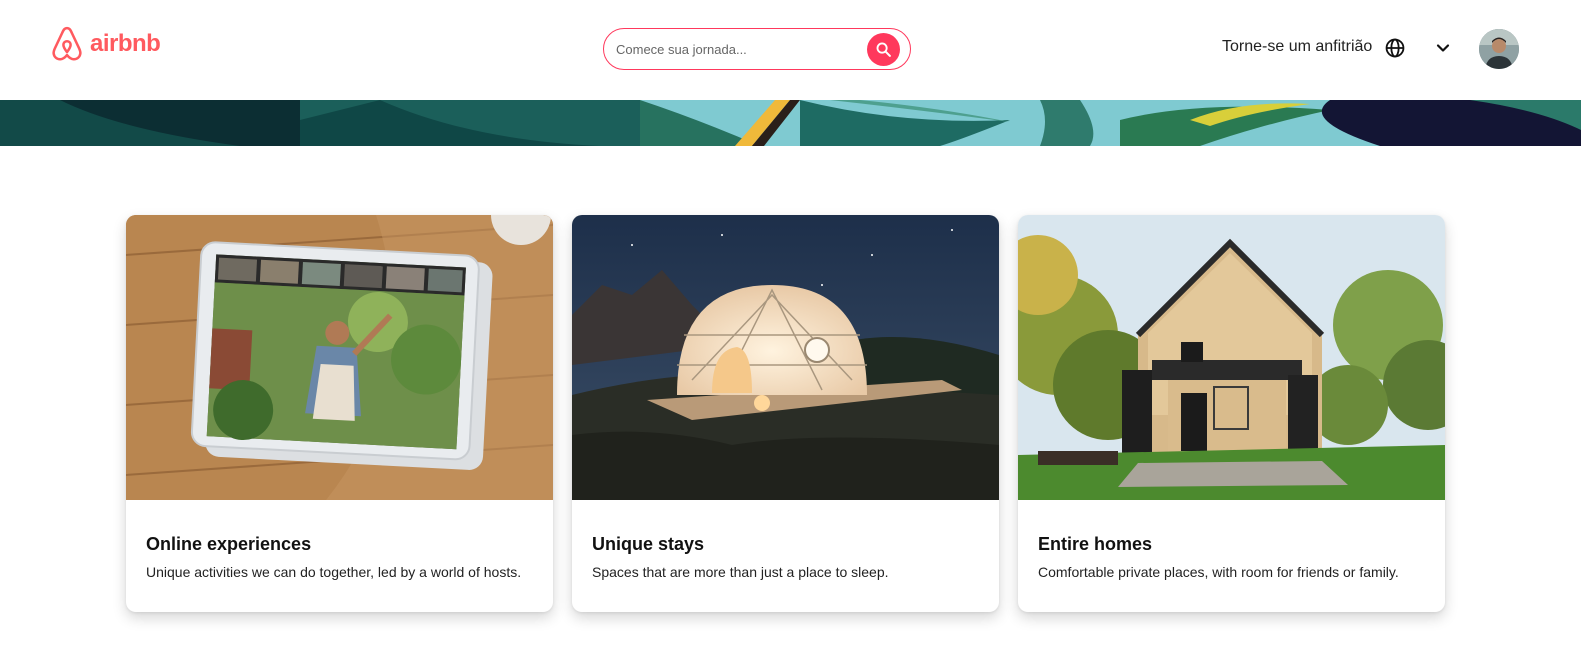 This screenshot has width=1581, height=659. Describe the element at coordinates (736, 49) in the screenshot. I see `search-input` at that location.